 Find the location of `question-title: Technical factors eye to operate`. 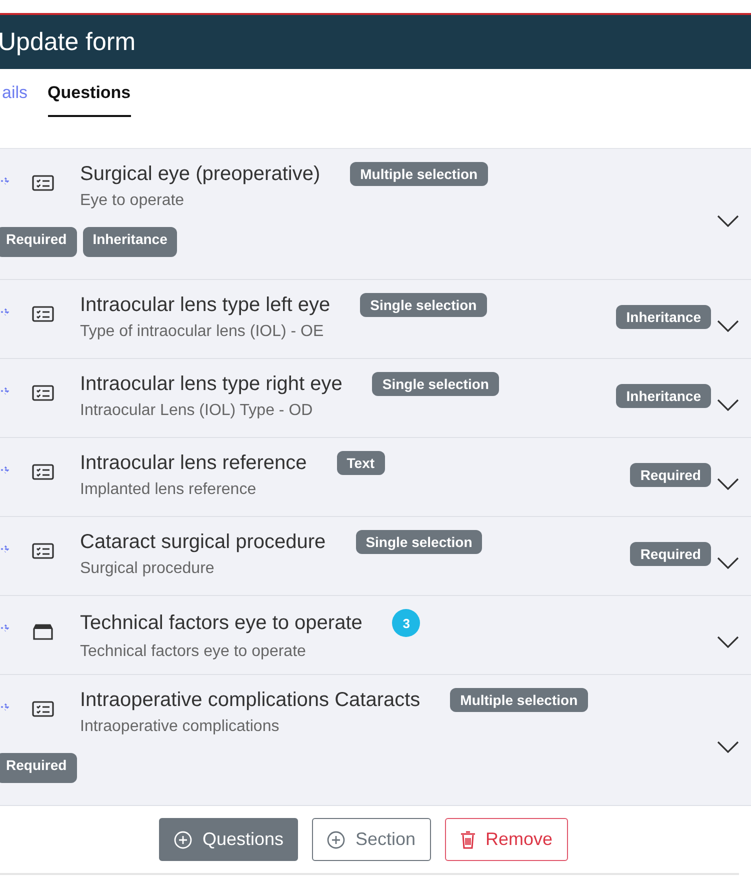

question-title: Technical factors eye to operate is located at coordinates (221, 623).